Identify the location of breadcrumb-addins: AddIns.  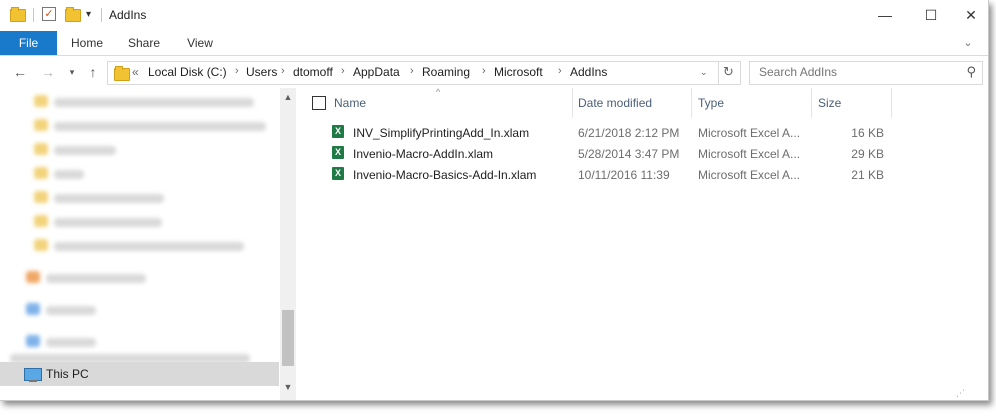
(588, 72).